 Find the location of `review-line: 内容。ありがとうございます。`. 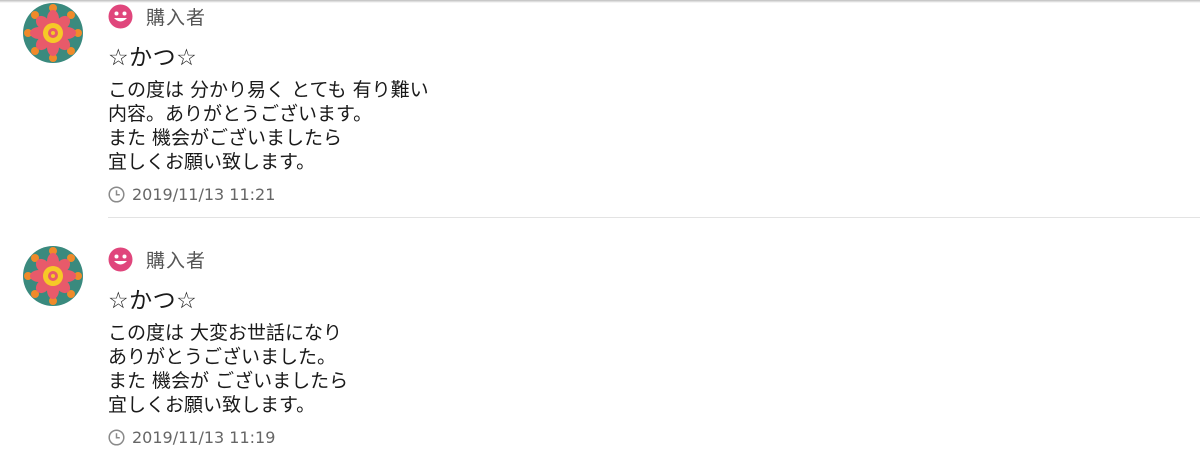

review-line: 内容。ありがとうございます。 is located at coordinates (240, 114).